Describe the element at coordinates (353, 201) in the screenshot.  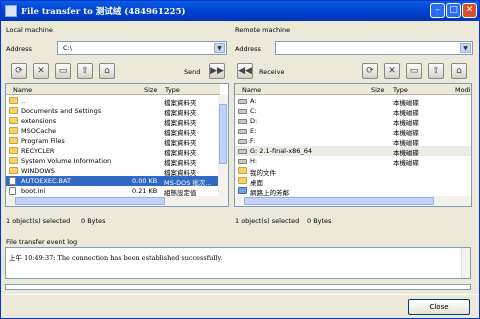
I see `remote-horizontal-scrollbar` at that location.